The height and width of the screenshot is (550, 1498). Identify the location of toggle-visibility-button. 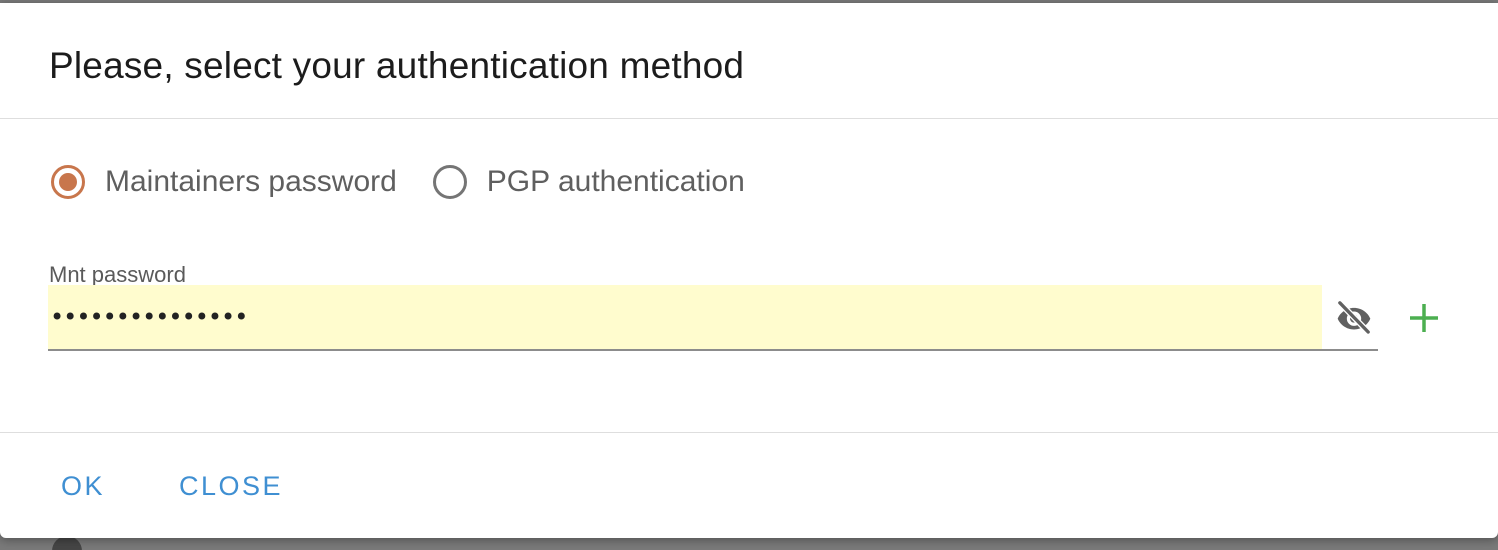
(1354, 317).